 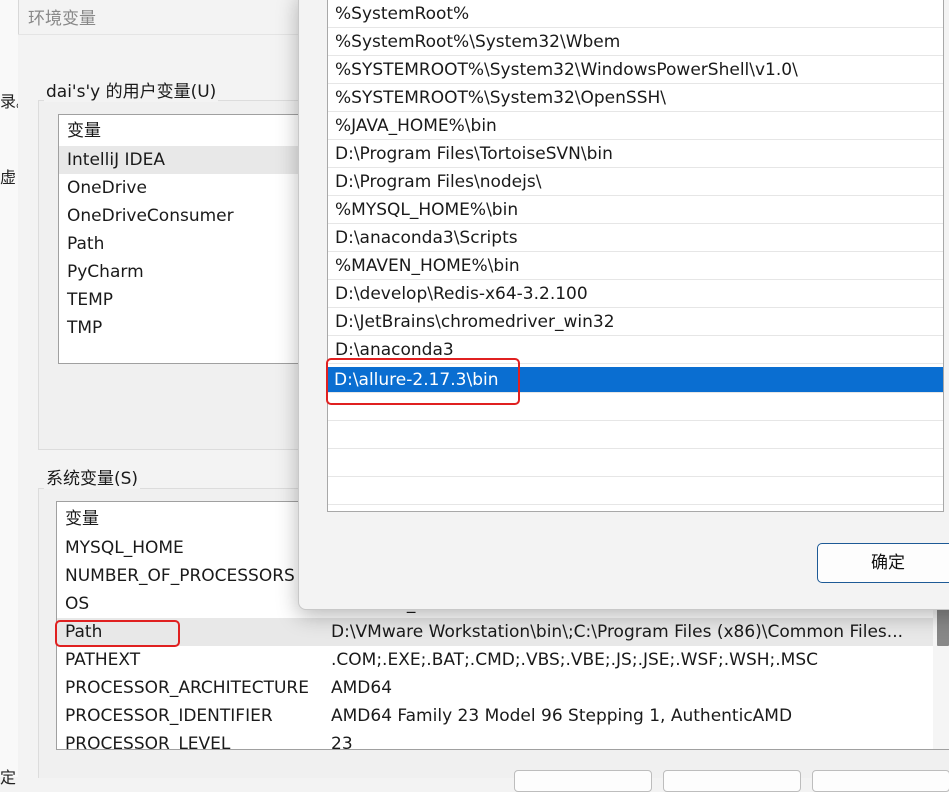 What do you see at coordinates (184, 244) in the screenshot?
I see `list-item: Path` at bounding box center [184, 244].